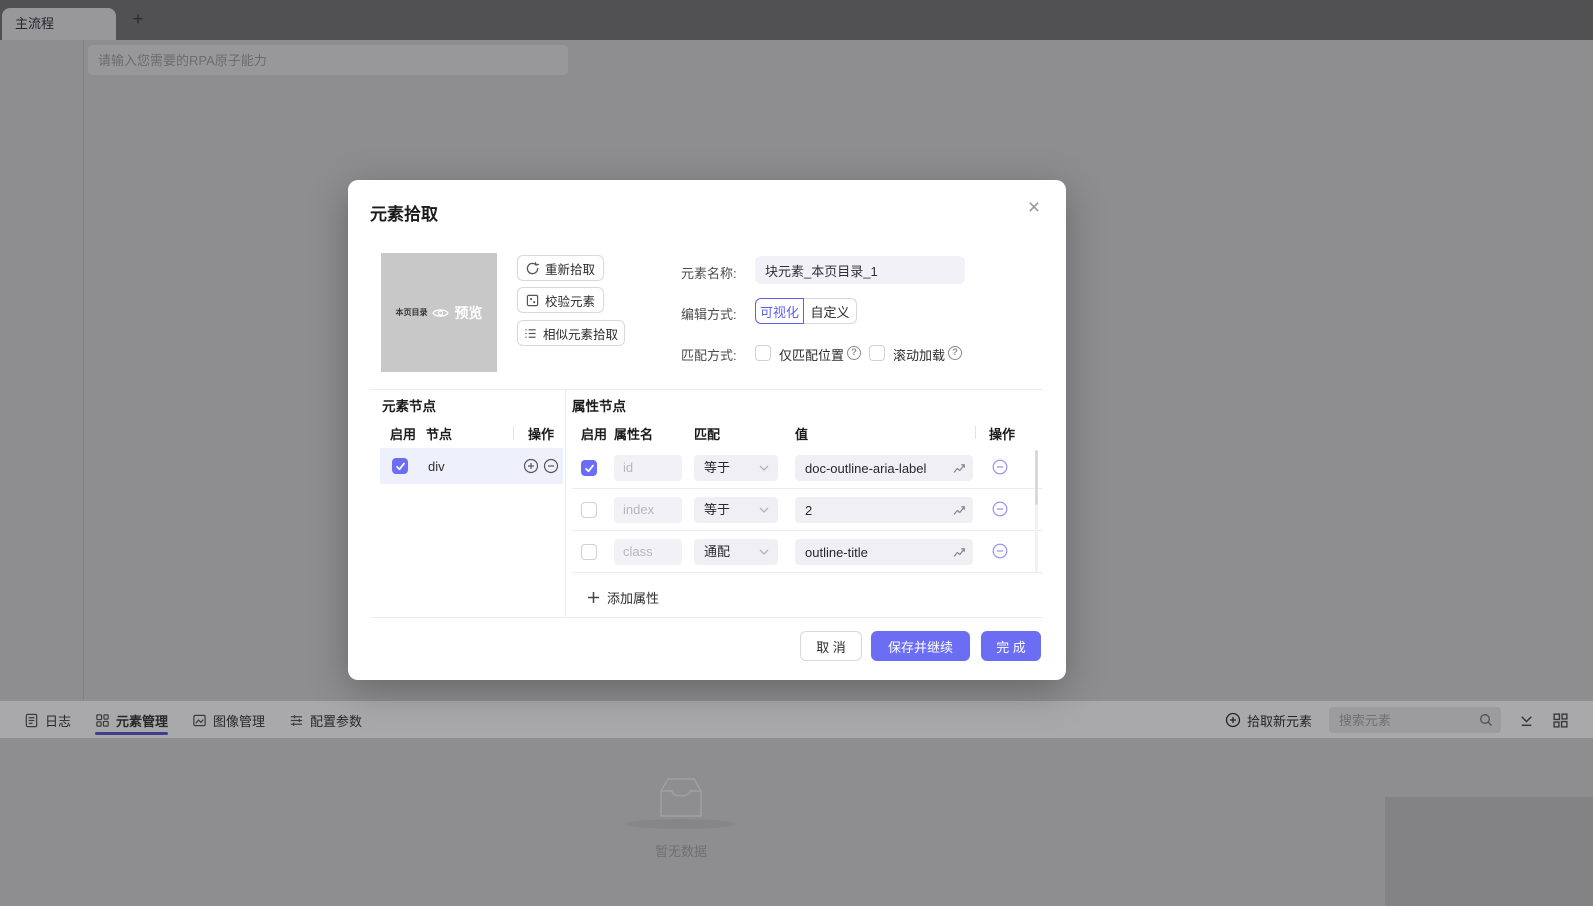 This screenshot has height=906, width=1593. What do you see at coordinates (1489, 851) in the screenshot?
I see `background-panel-region` at bounding box center [1489, 851].